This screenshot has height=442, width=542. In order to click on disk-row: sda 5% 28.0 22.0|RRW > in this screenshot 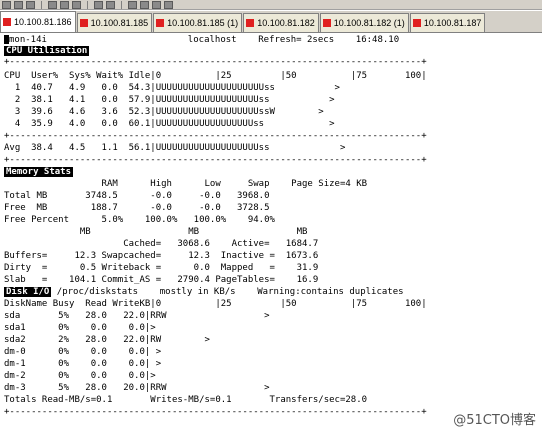, I will do `click(137, 316)`.